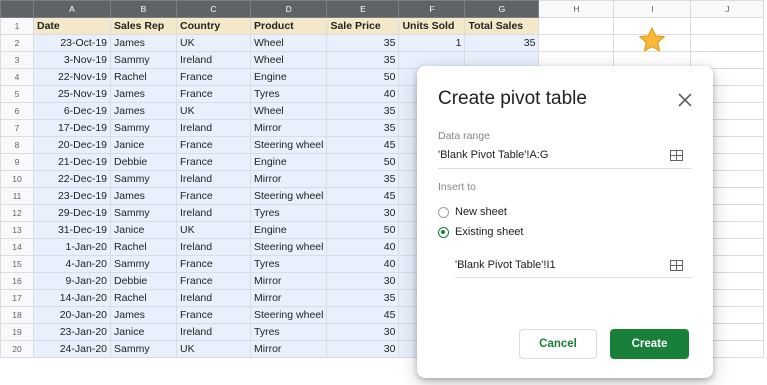 The width and height of the screenshot is (767, 385). I want to click on row-number: 20, so click(17, 349).